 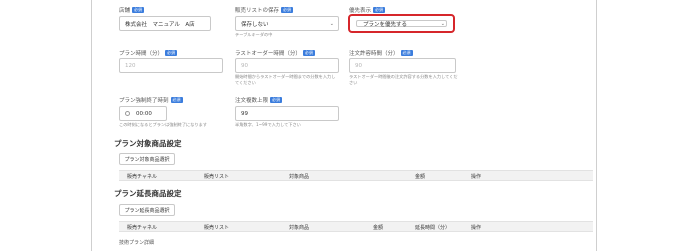 What do you see at coordinates (163, 124) in the screenshot?
I see `force-end-help: この時刻になるとプランは強制終了になります` at bounding box center [163, 124].